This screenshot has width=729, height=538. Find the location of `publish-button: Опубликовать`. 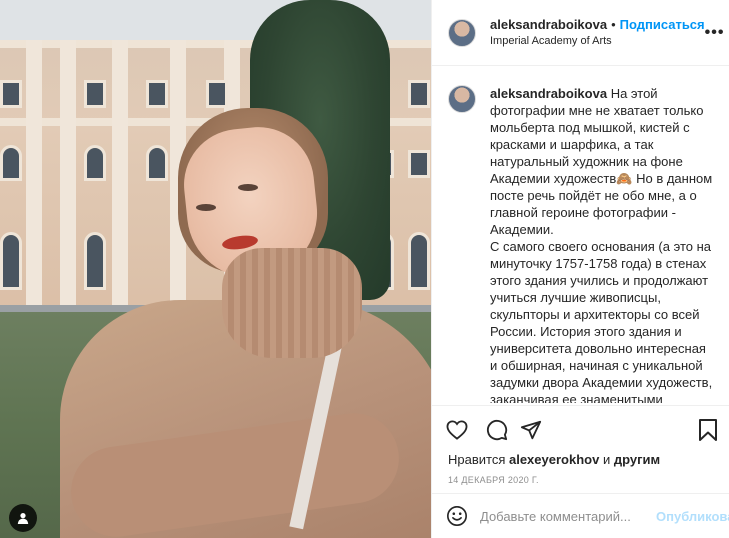

publish-button: Опубликовать is located at coordinates (692, 516).